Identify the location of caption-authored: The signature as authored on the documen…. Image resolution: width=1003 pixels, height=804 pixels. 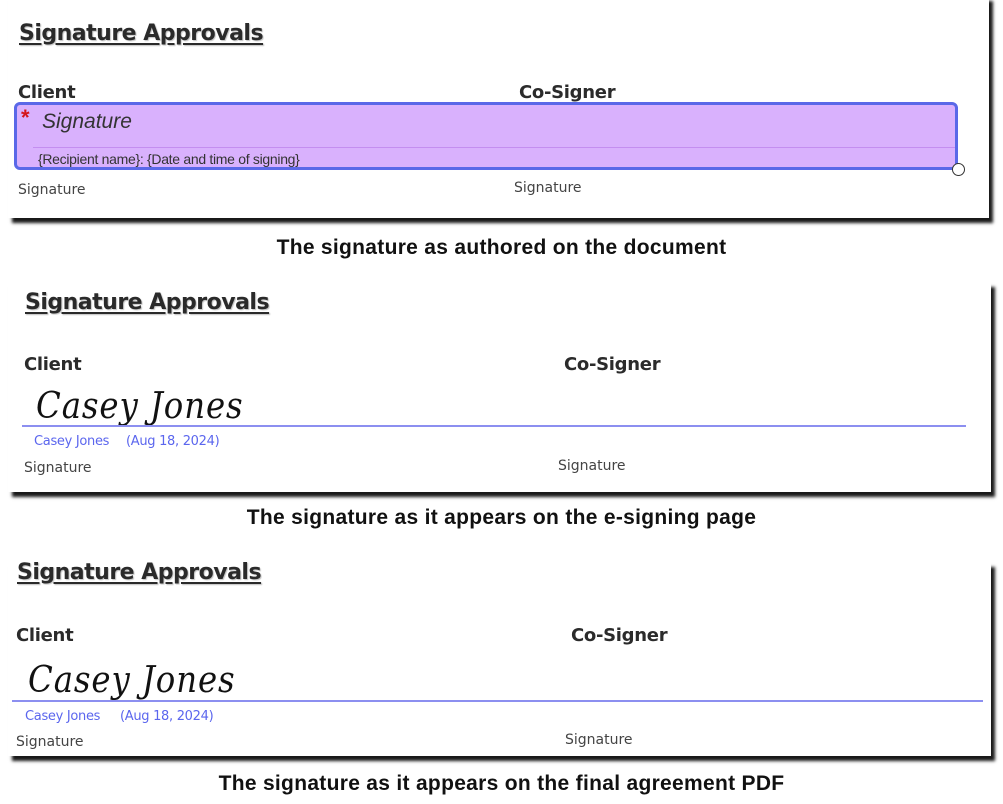
(501, 247).